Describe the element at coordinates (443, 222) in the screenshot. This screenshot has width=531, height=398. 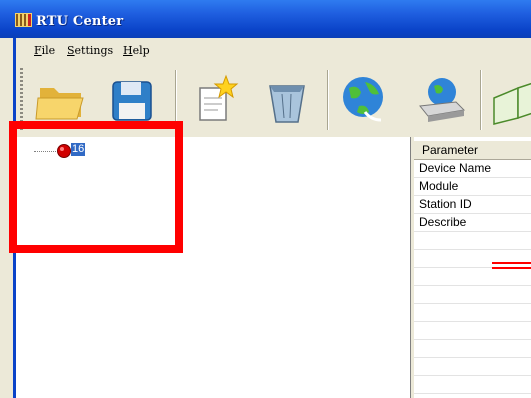
I see `grid-cell: Describe` at that location.